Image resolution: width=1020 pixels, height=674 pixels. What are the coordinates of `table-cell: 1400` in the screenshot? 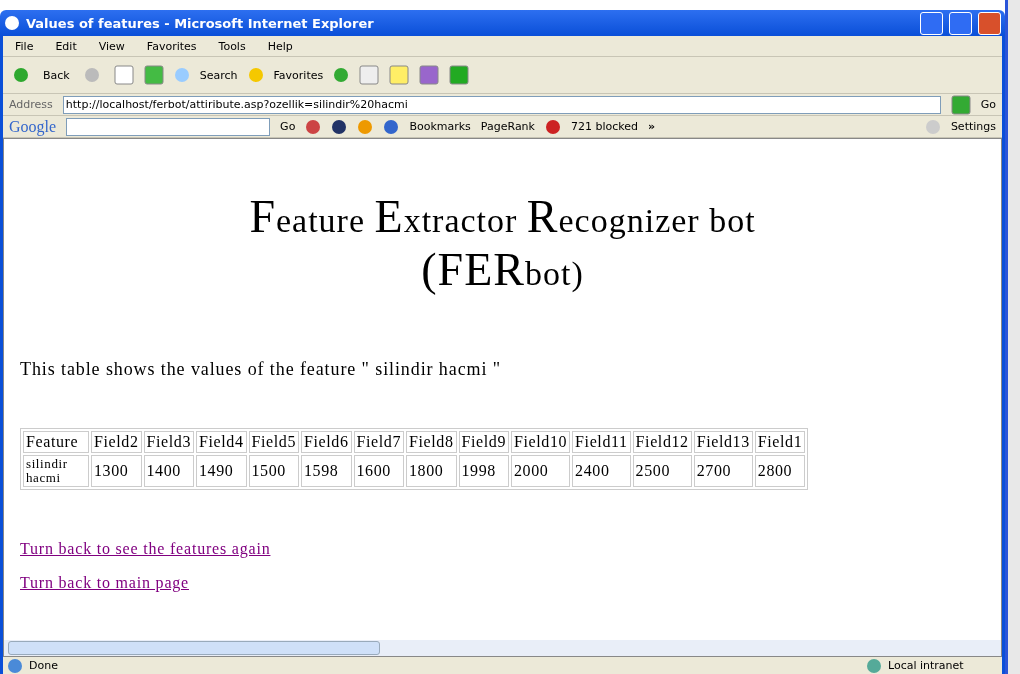 It's located at (168, 471).